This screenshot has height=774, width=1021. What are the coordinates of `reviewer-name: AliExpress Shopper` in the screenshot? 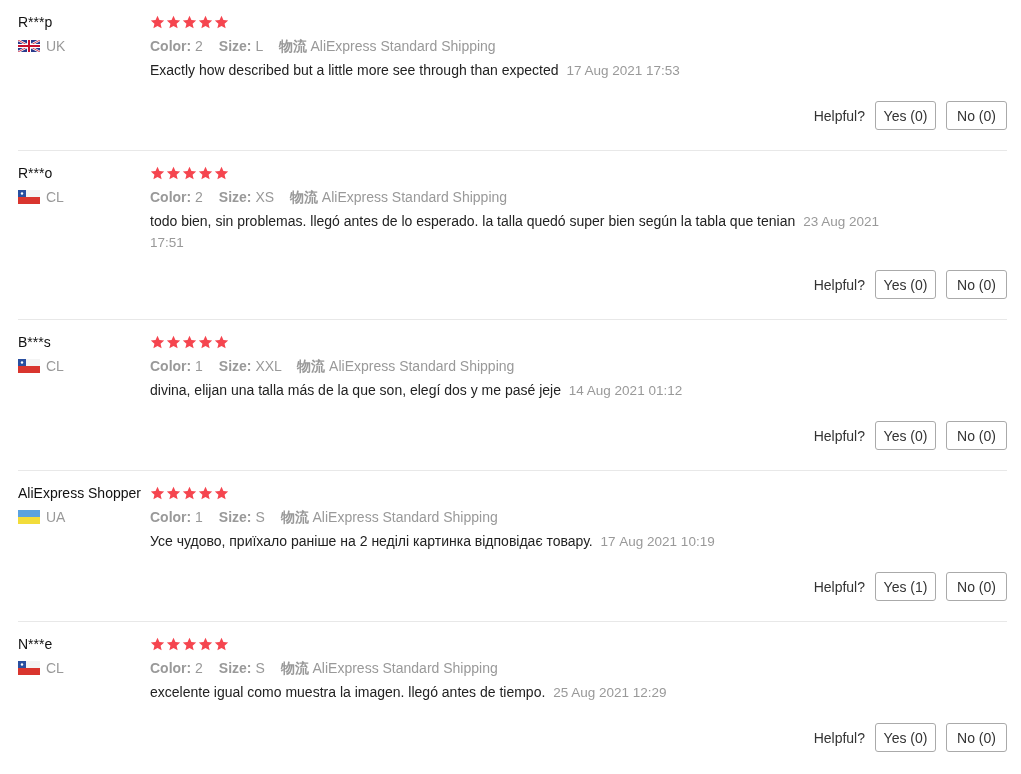 It's located at (80, 493).